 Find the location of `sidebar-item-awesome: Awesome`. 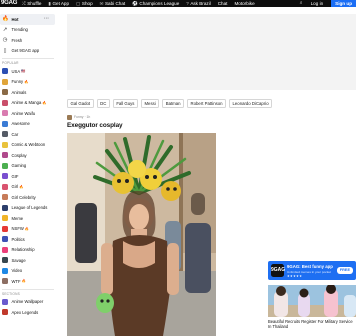

sidebar-item-awesome: Awesome is located at coordinates (29, 124).